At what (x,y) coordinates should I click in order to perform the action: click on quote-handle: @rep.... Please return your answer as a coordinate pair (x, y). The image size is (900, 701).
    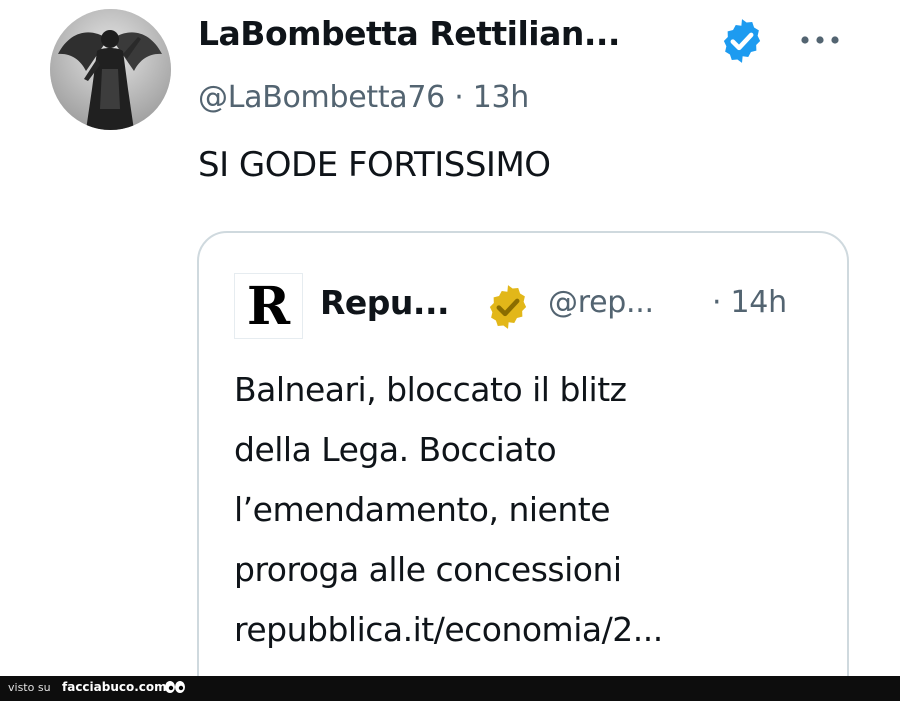
    Looking at the image, I should click on (601, 302).